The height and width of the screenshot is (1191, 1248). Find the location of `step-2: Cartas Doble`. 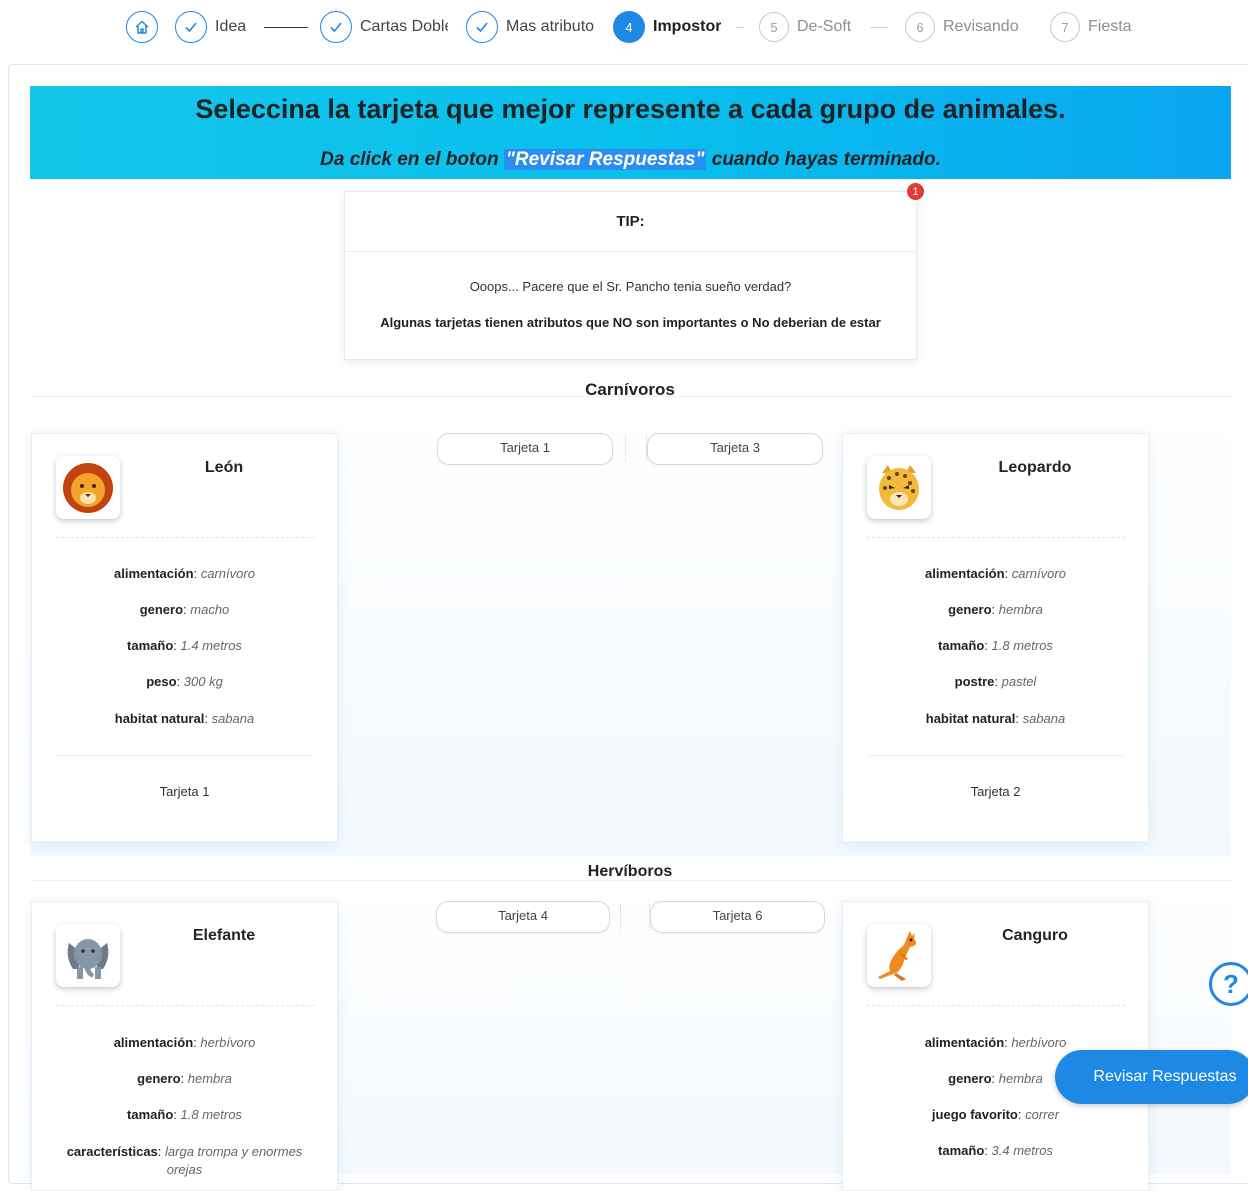

step-2: Cartas Doble is located at coordinates (384, 27).